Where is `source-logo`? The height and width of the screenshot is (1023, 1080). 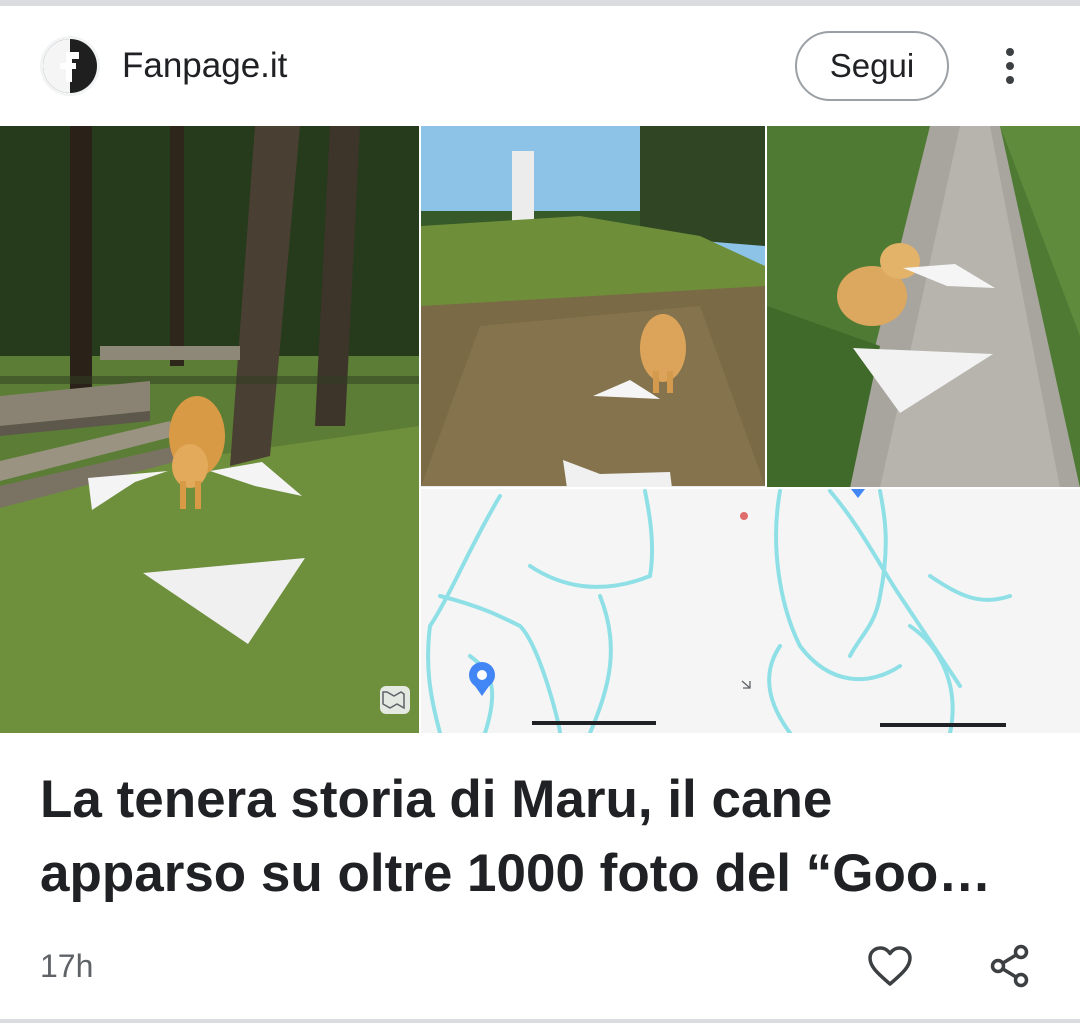
source-logo is located at coordinates (70, 66).